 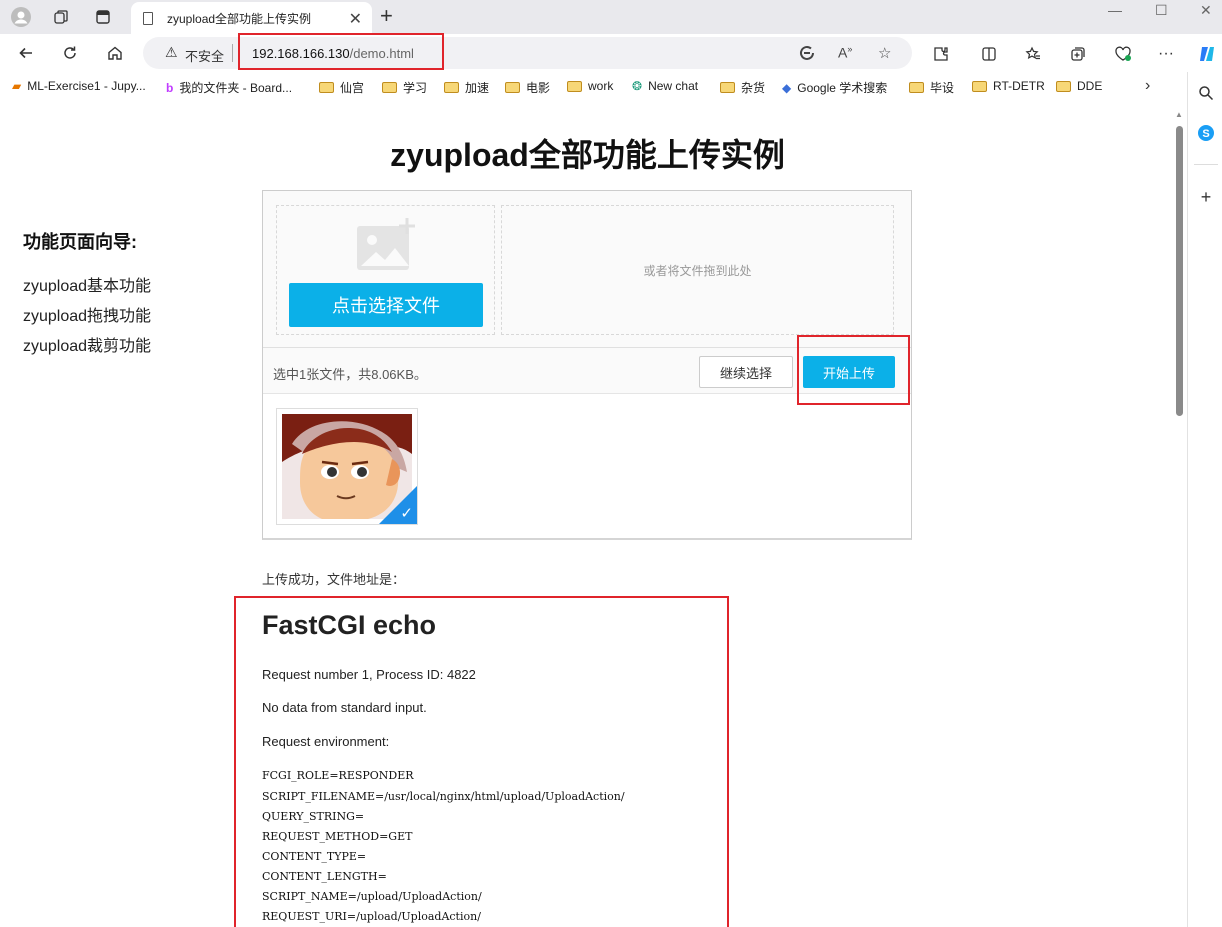 I want to click on tab-actions-icon, so click(x=103, y=17).